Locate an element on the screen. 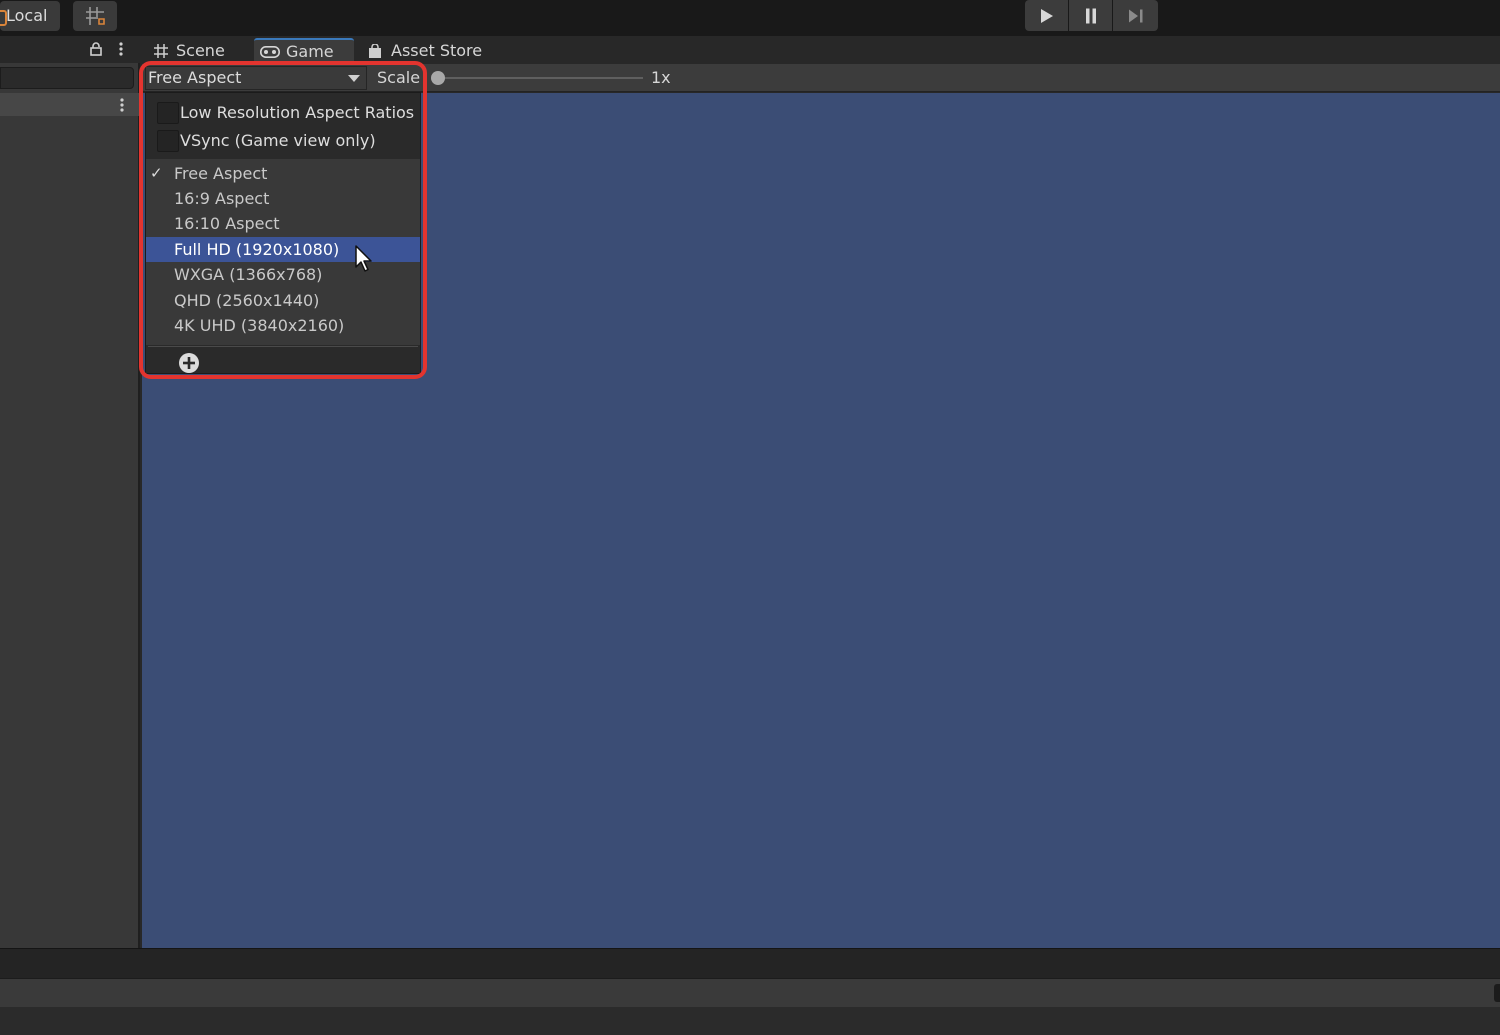 The width and height of the screenshot is (1500, 1035). tab-label: Game is located at coordinates (310, 51).